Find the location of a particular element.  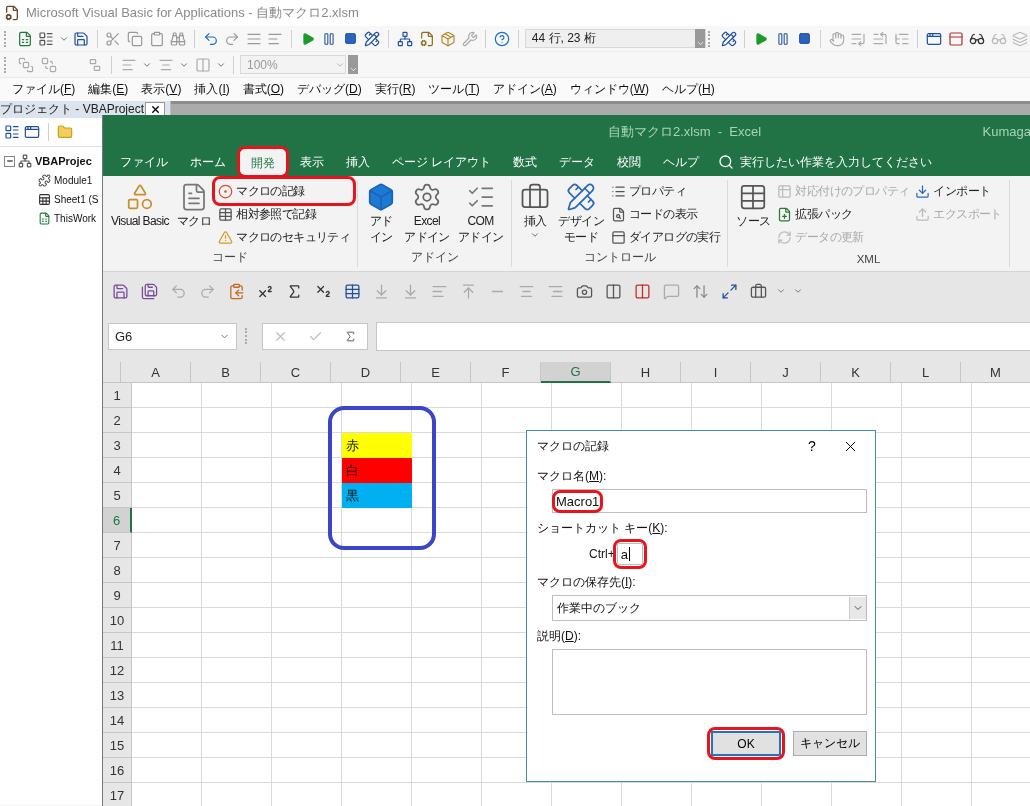

group-label: アドイン is located at coordinates (434, 257).